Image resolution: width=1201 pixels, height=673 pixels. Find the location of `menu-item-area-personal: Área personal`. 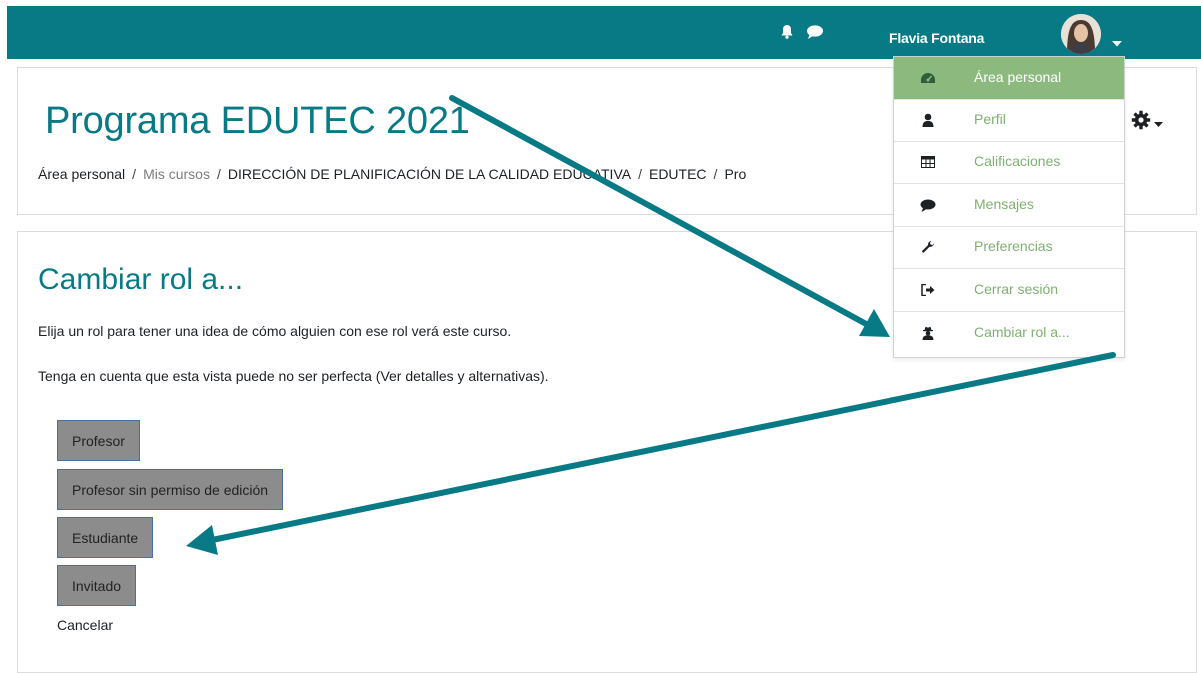

menu-item-area-personal: Área personal is located at coordinates (1009, 78).